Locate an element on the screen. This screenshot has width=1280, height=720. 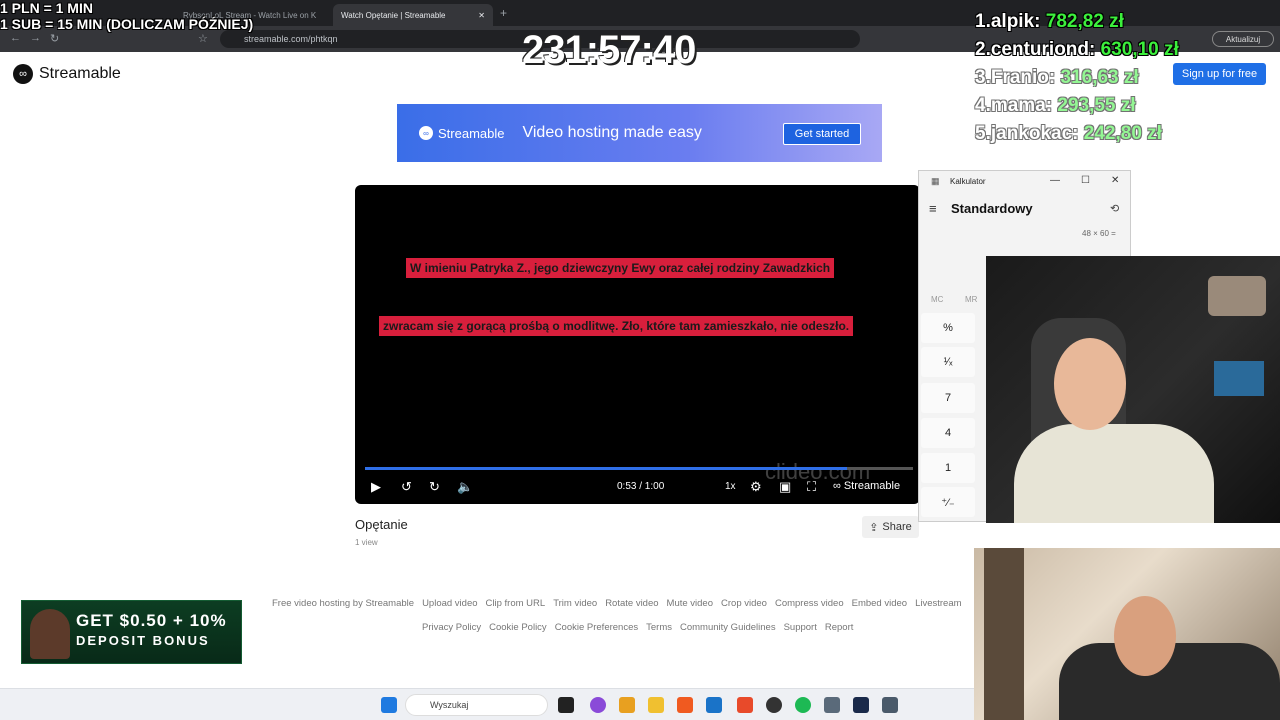
share-button: ⇪ Share is located at coordinates (890, 527).